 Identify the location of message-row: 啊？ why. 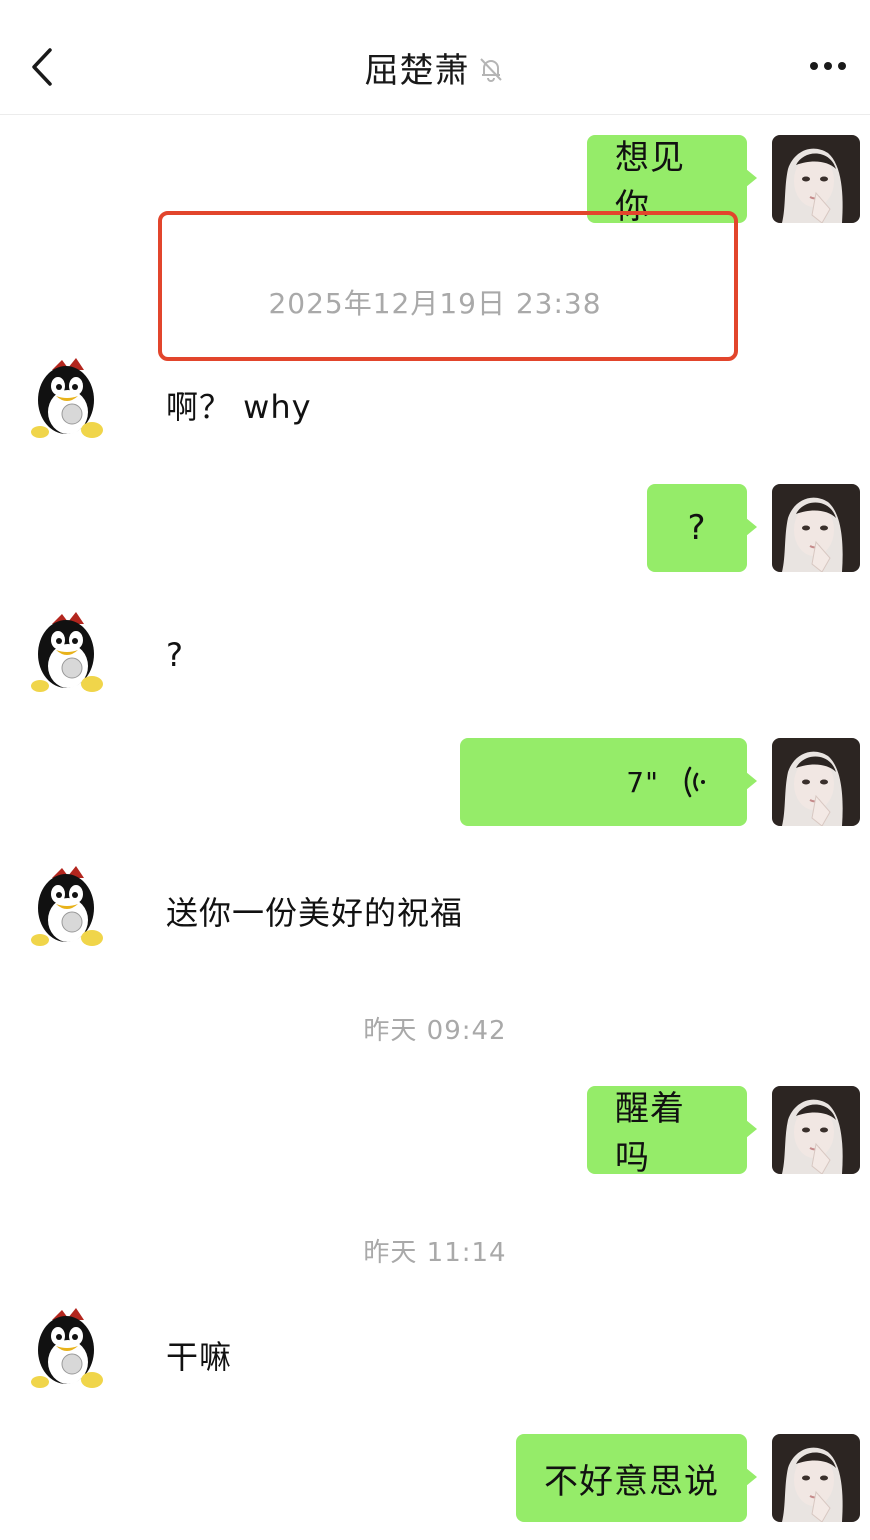
(435, 401).